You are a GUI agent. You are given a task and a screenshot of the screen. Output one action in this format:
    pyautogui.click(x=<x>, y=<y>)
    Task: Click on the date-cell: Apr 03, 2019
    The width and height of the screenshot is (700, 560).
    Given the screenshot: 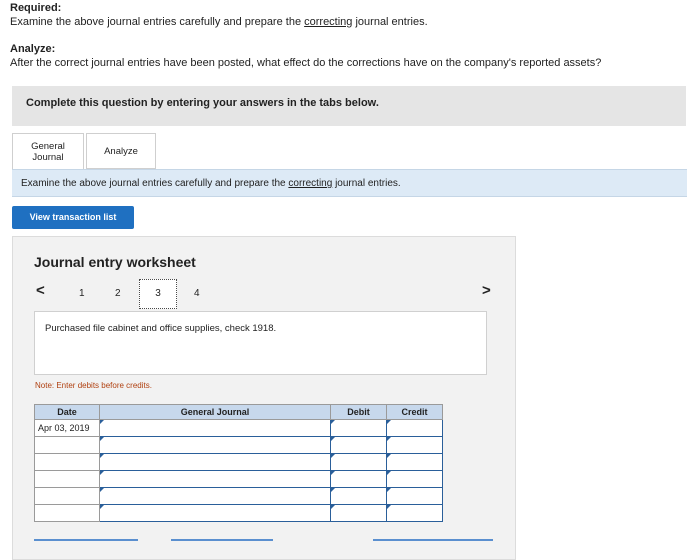 What is the action you would take?
    pyautogui.click(x=67, y=428)
    